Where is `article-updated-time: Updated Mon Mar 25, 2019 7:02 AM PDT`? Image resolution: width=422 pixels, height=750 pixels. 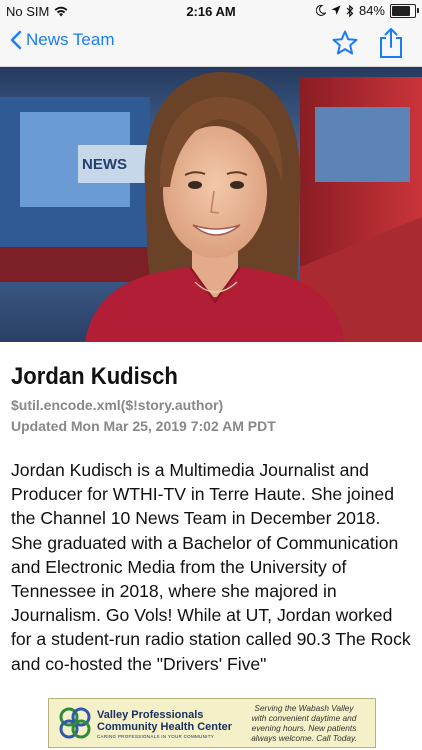
article-updated-time: Updated Mon Mar 25, 2019 7:02 AM PDT is located at coordinates (143, 426).